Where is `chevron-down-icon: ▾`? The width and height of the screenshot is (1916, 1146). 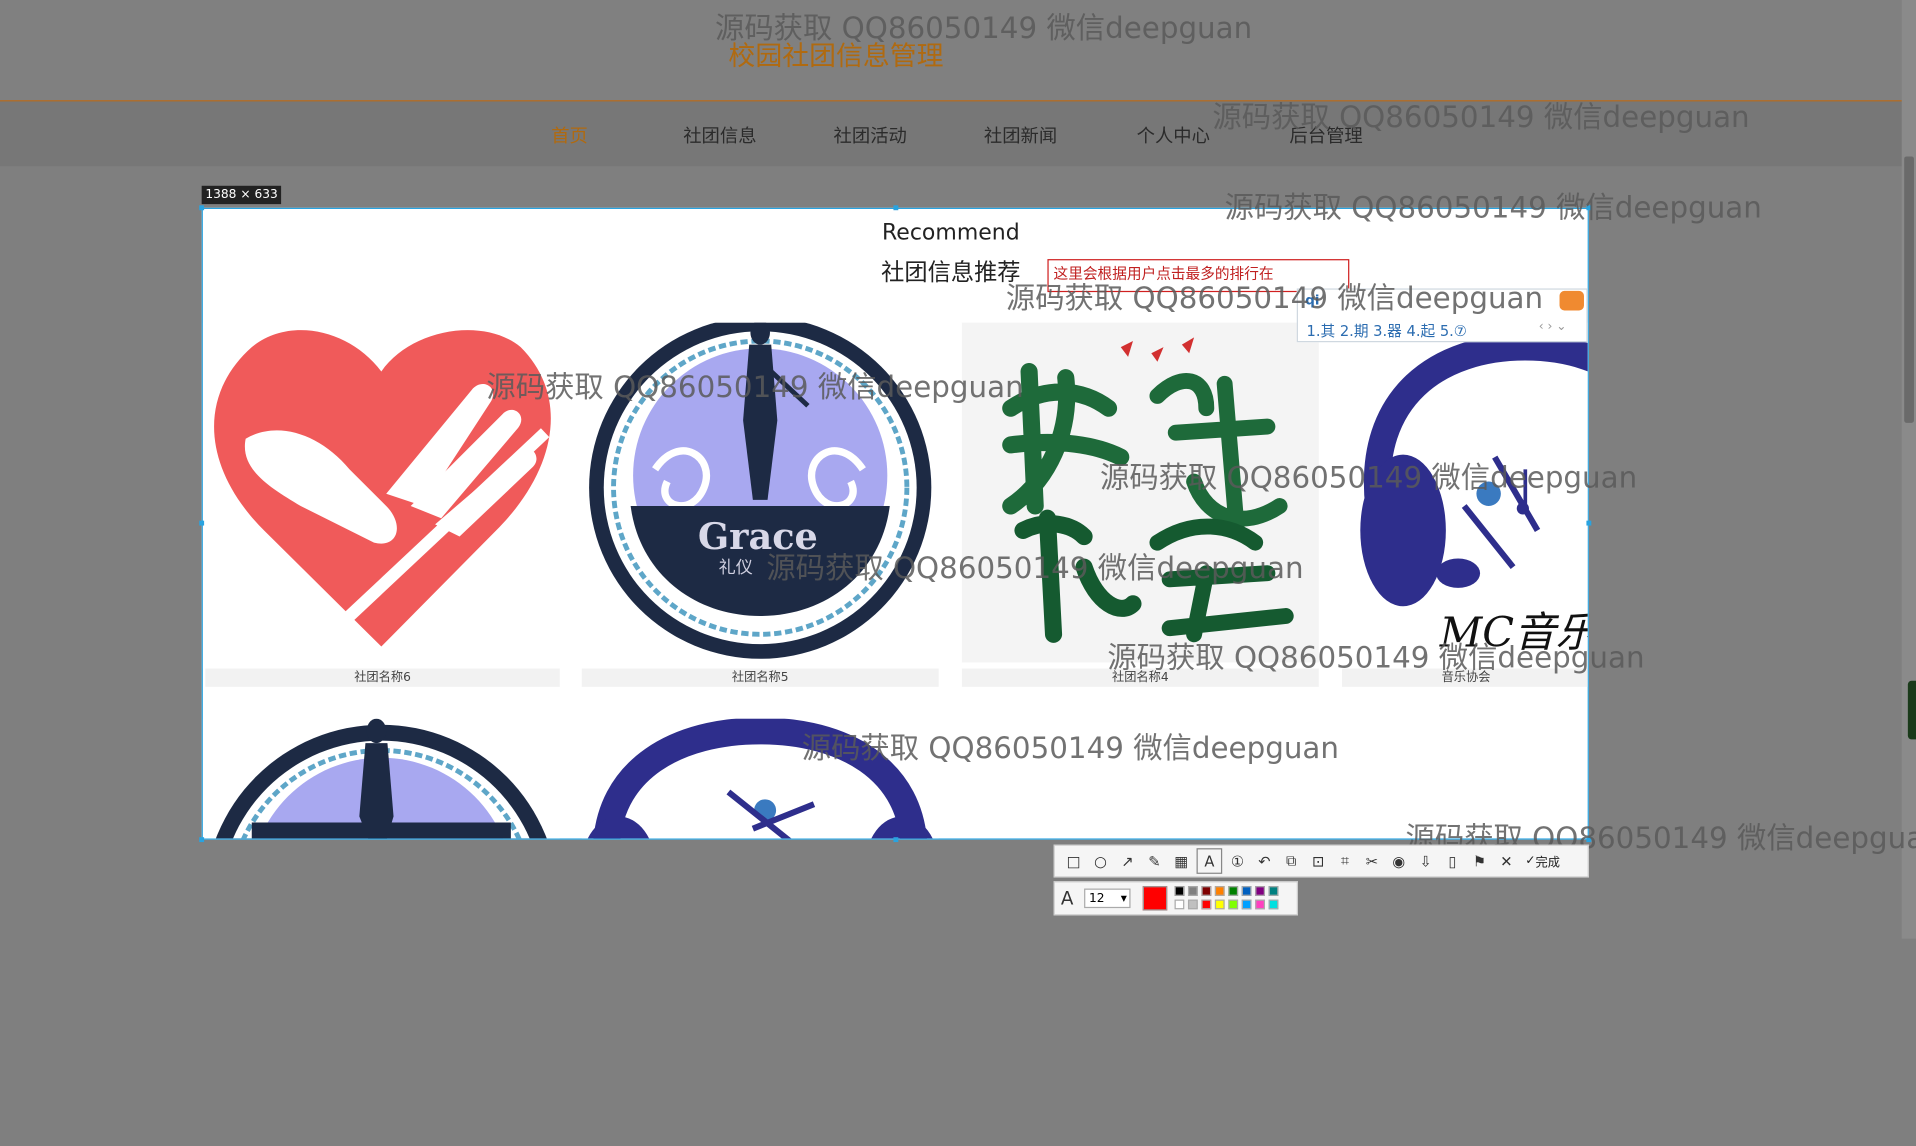
chevron-down-icon: ▾ is located at coordinates (1123, 899).